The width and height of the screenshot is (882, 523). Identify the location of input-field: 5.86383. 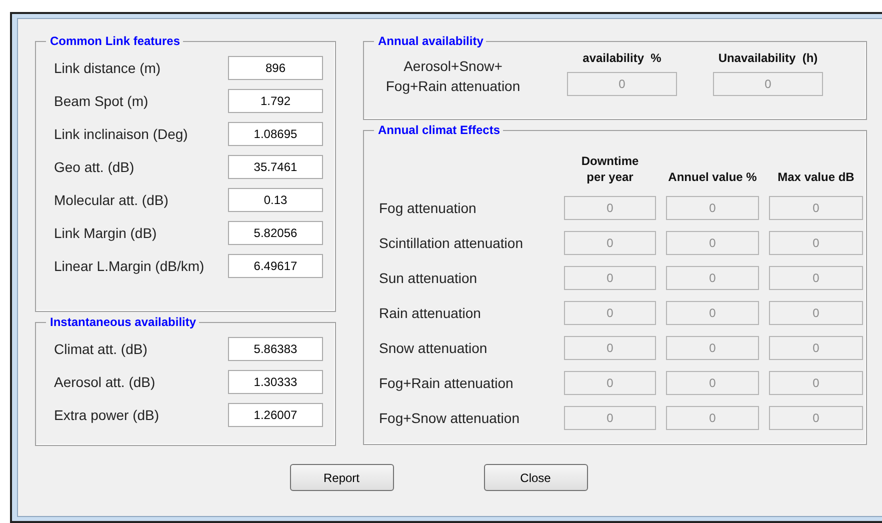
(275, 349).